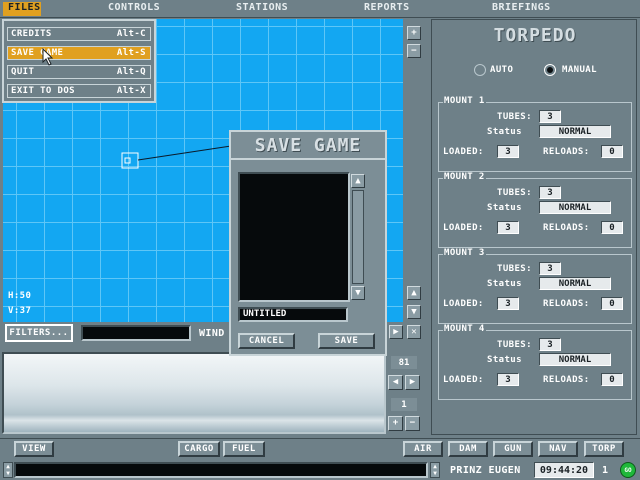  I want to click on mount-4-status: NORMAL, so click(575, 359).